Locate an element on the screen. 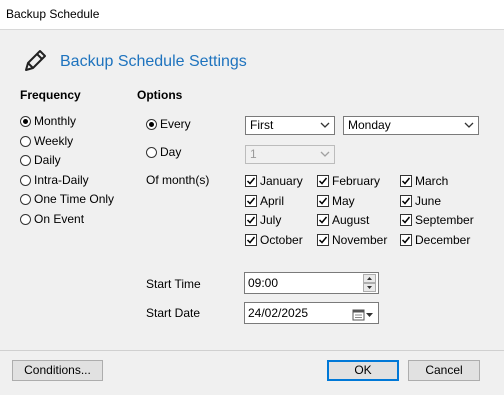 This screenshot has width=504, height=395. every-ordinal-value: First is located at coordinates (262, 125).